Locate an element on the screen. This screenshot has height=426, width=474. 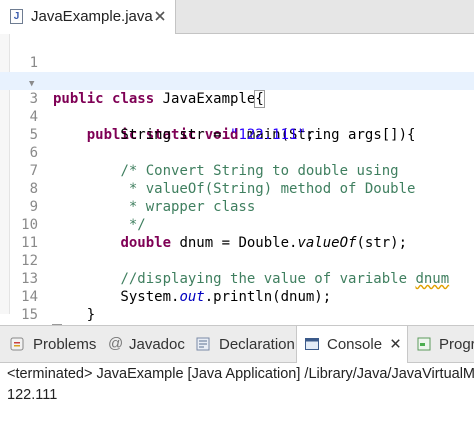
editor-tab-bar: J JavaExample.java is located at coordinates (237, 17).